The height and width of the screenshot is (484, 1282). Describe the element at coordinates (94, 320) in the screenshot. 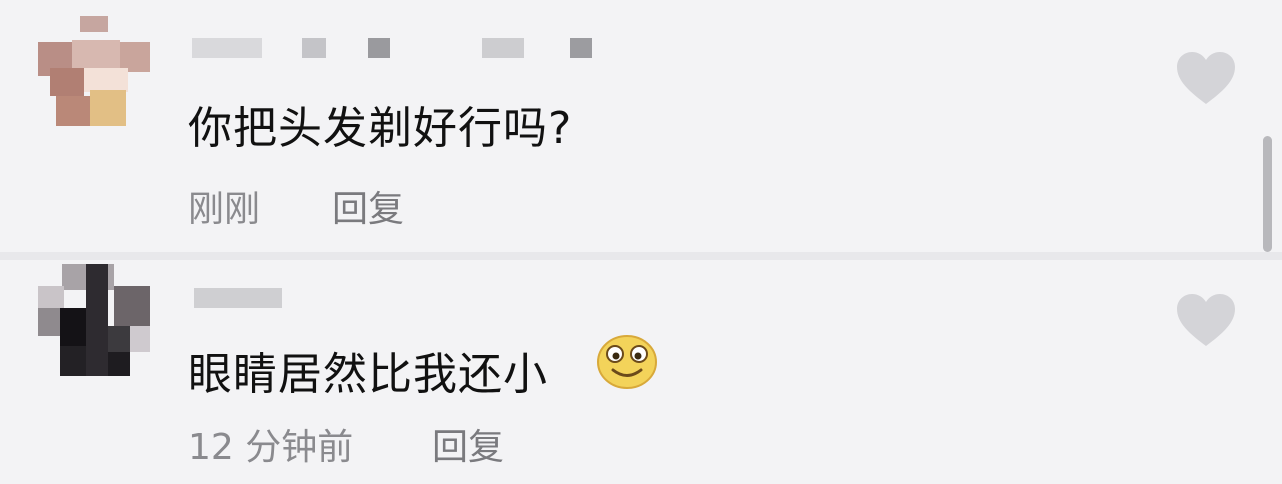

I see `avatar` at that location.